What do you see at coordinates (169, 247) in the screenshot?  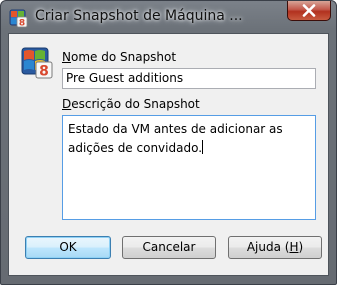 I see `cancel-button: Cancelar` at bounding box center [169, 247].